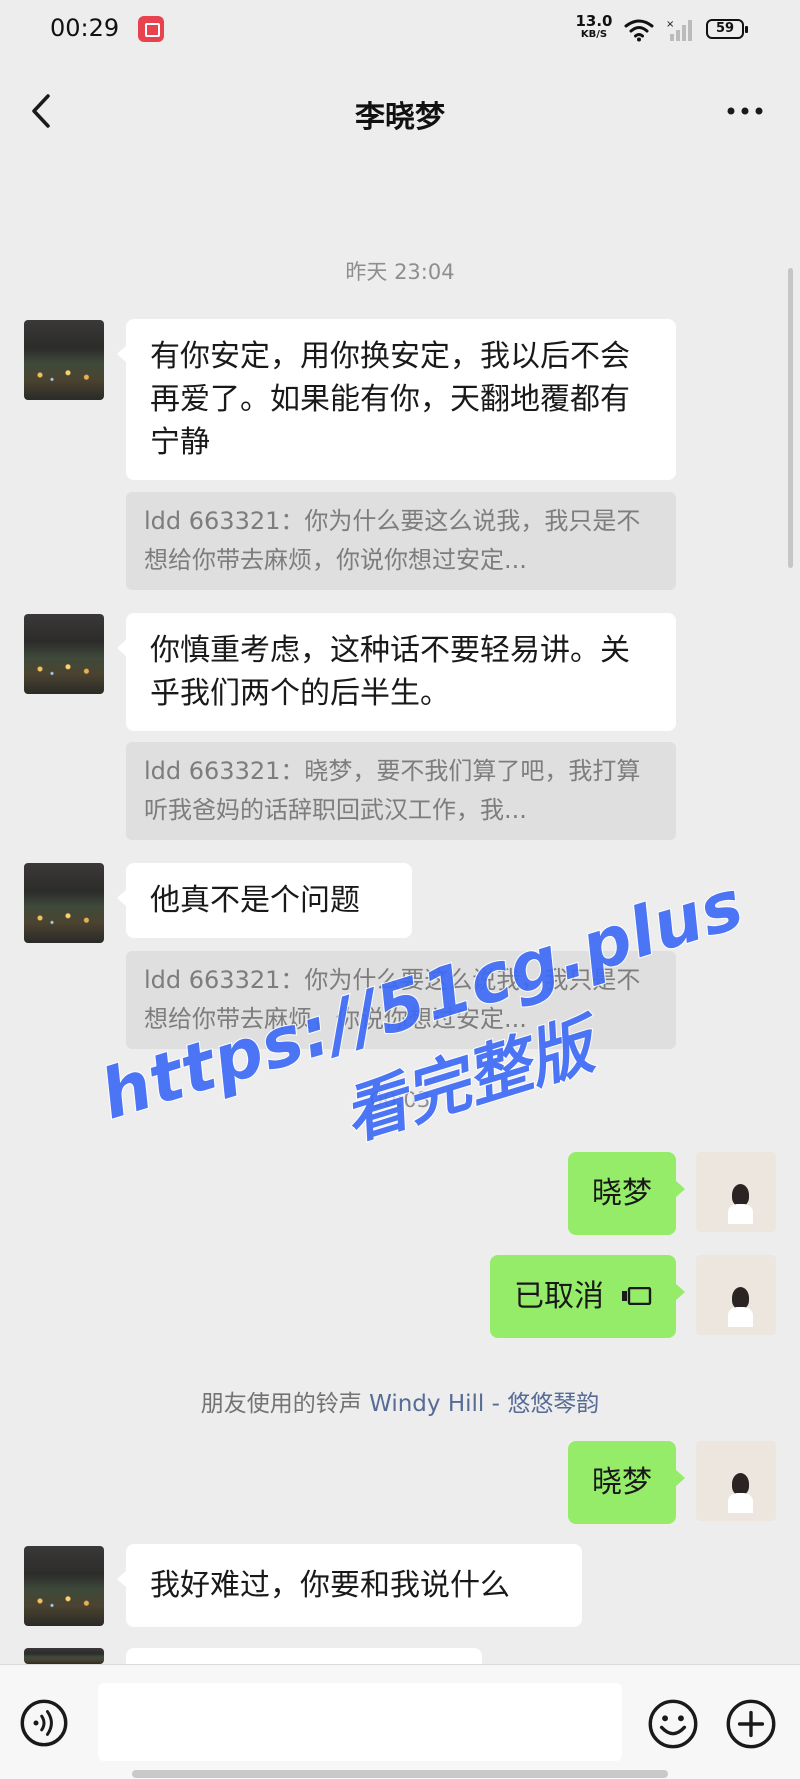 The width and height of the screenshot is (800, 1779). I want to click on chat-header: 李晓梦, so click(400, 112).